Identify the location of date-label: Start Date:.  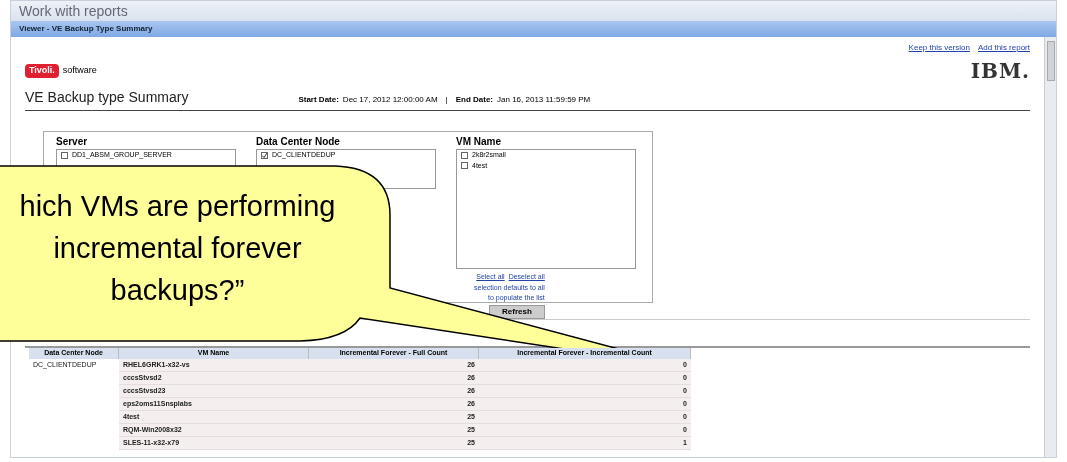
(318, 100).